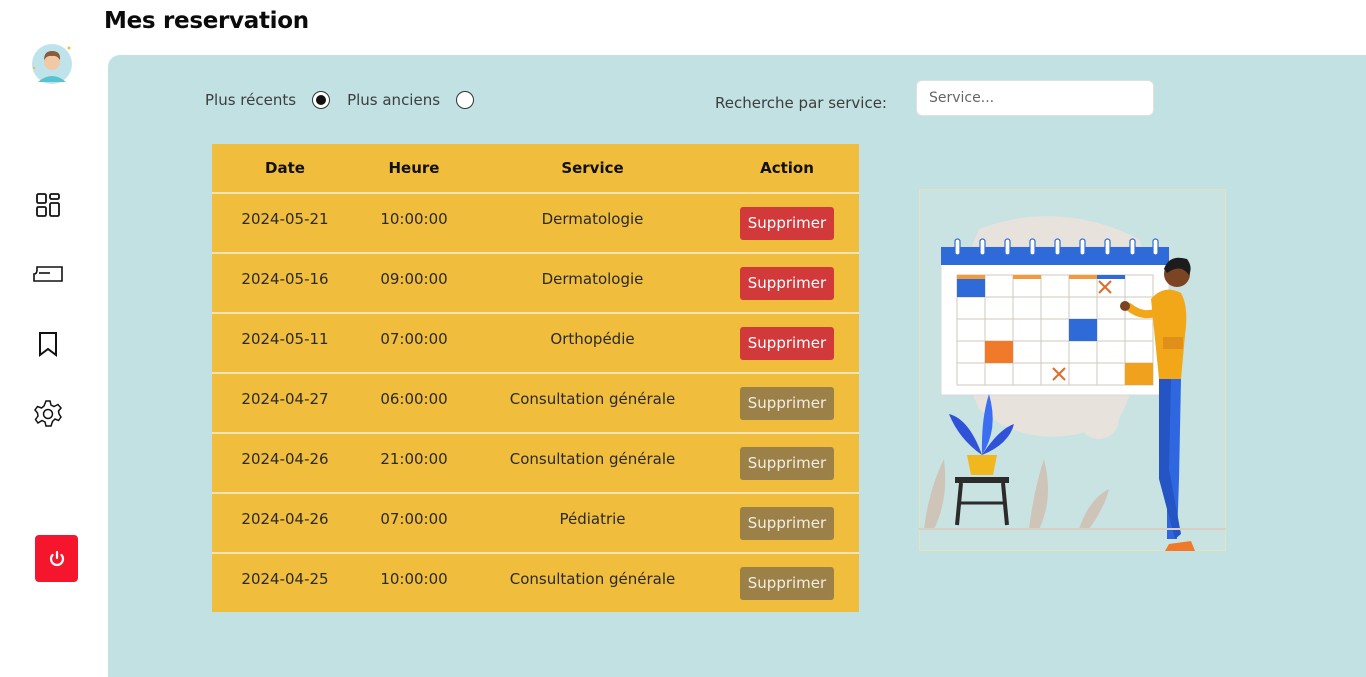  What do you see at coordinates (414, 279) in the screenshot?
I see `row-time: 09:00:00` at bounding box center [414, 279].